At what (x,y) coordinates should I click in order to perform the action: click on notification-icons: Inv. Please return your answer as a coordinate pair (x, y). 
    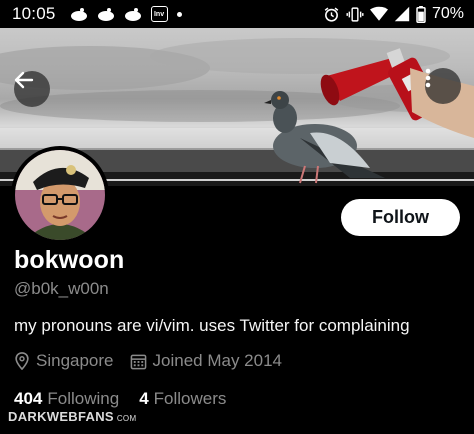
    Looking at the image, I should click on (126, 14).